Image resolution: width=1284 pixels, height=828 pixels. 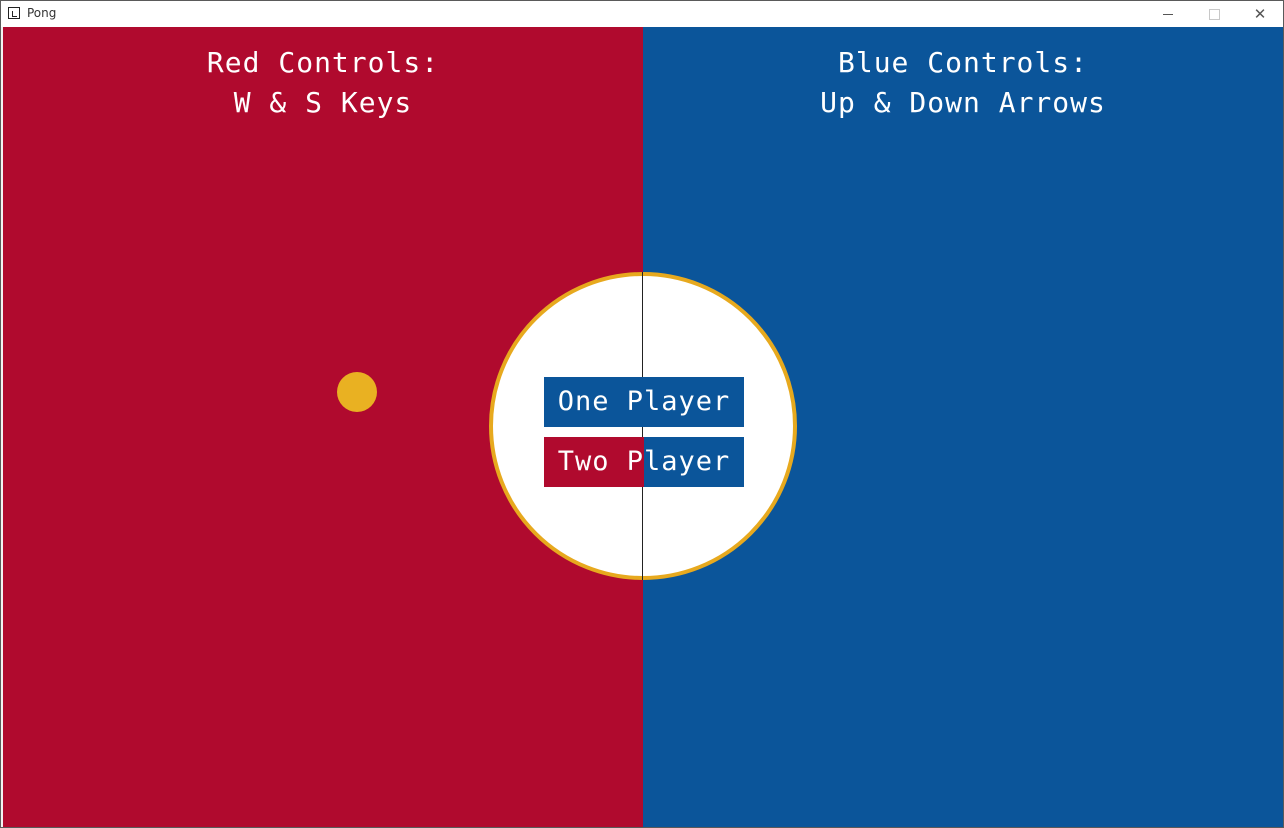 I want to click on two-player-button: Two Player, so click(x=644, y=462).